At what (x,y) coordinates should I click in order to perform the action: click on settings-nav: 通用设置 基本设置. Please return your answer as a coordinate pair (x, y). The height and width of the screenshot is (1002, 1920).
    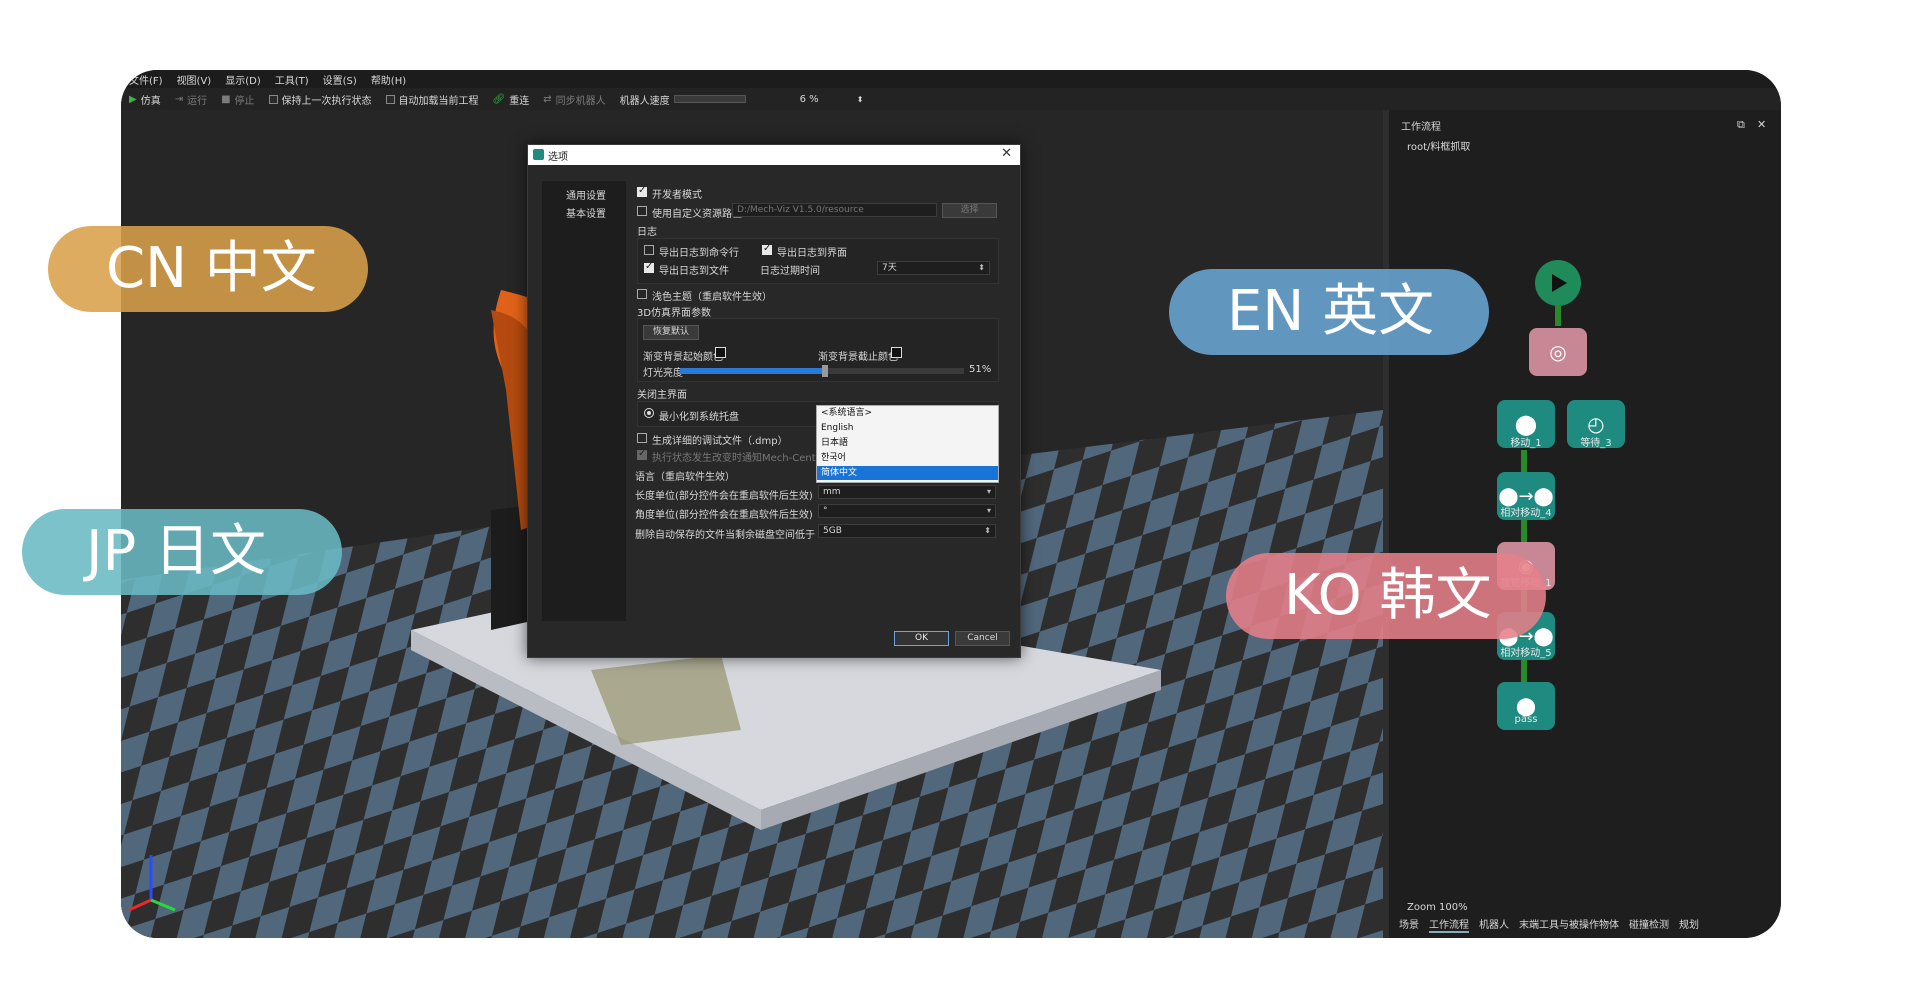
    Looking at the image, I should click on (584, 401).